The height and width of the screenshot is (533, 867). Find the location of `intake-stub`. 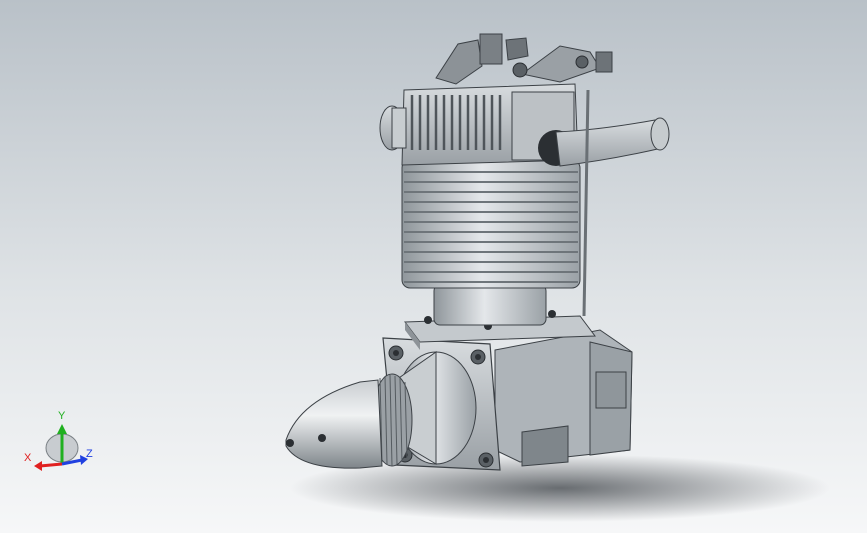

intake-stub is located at coordinates (393, 128).